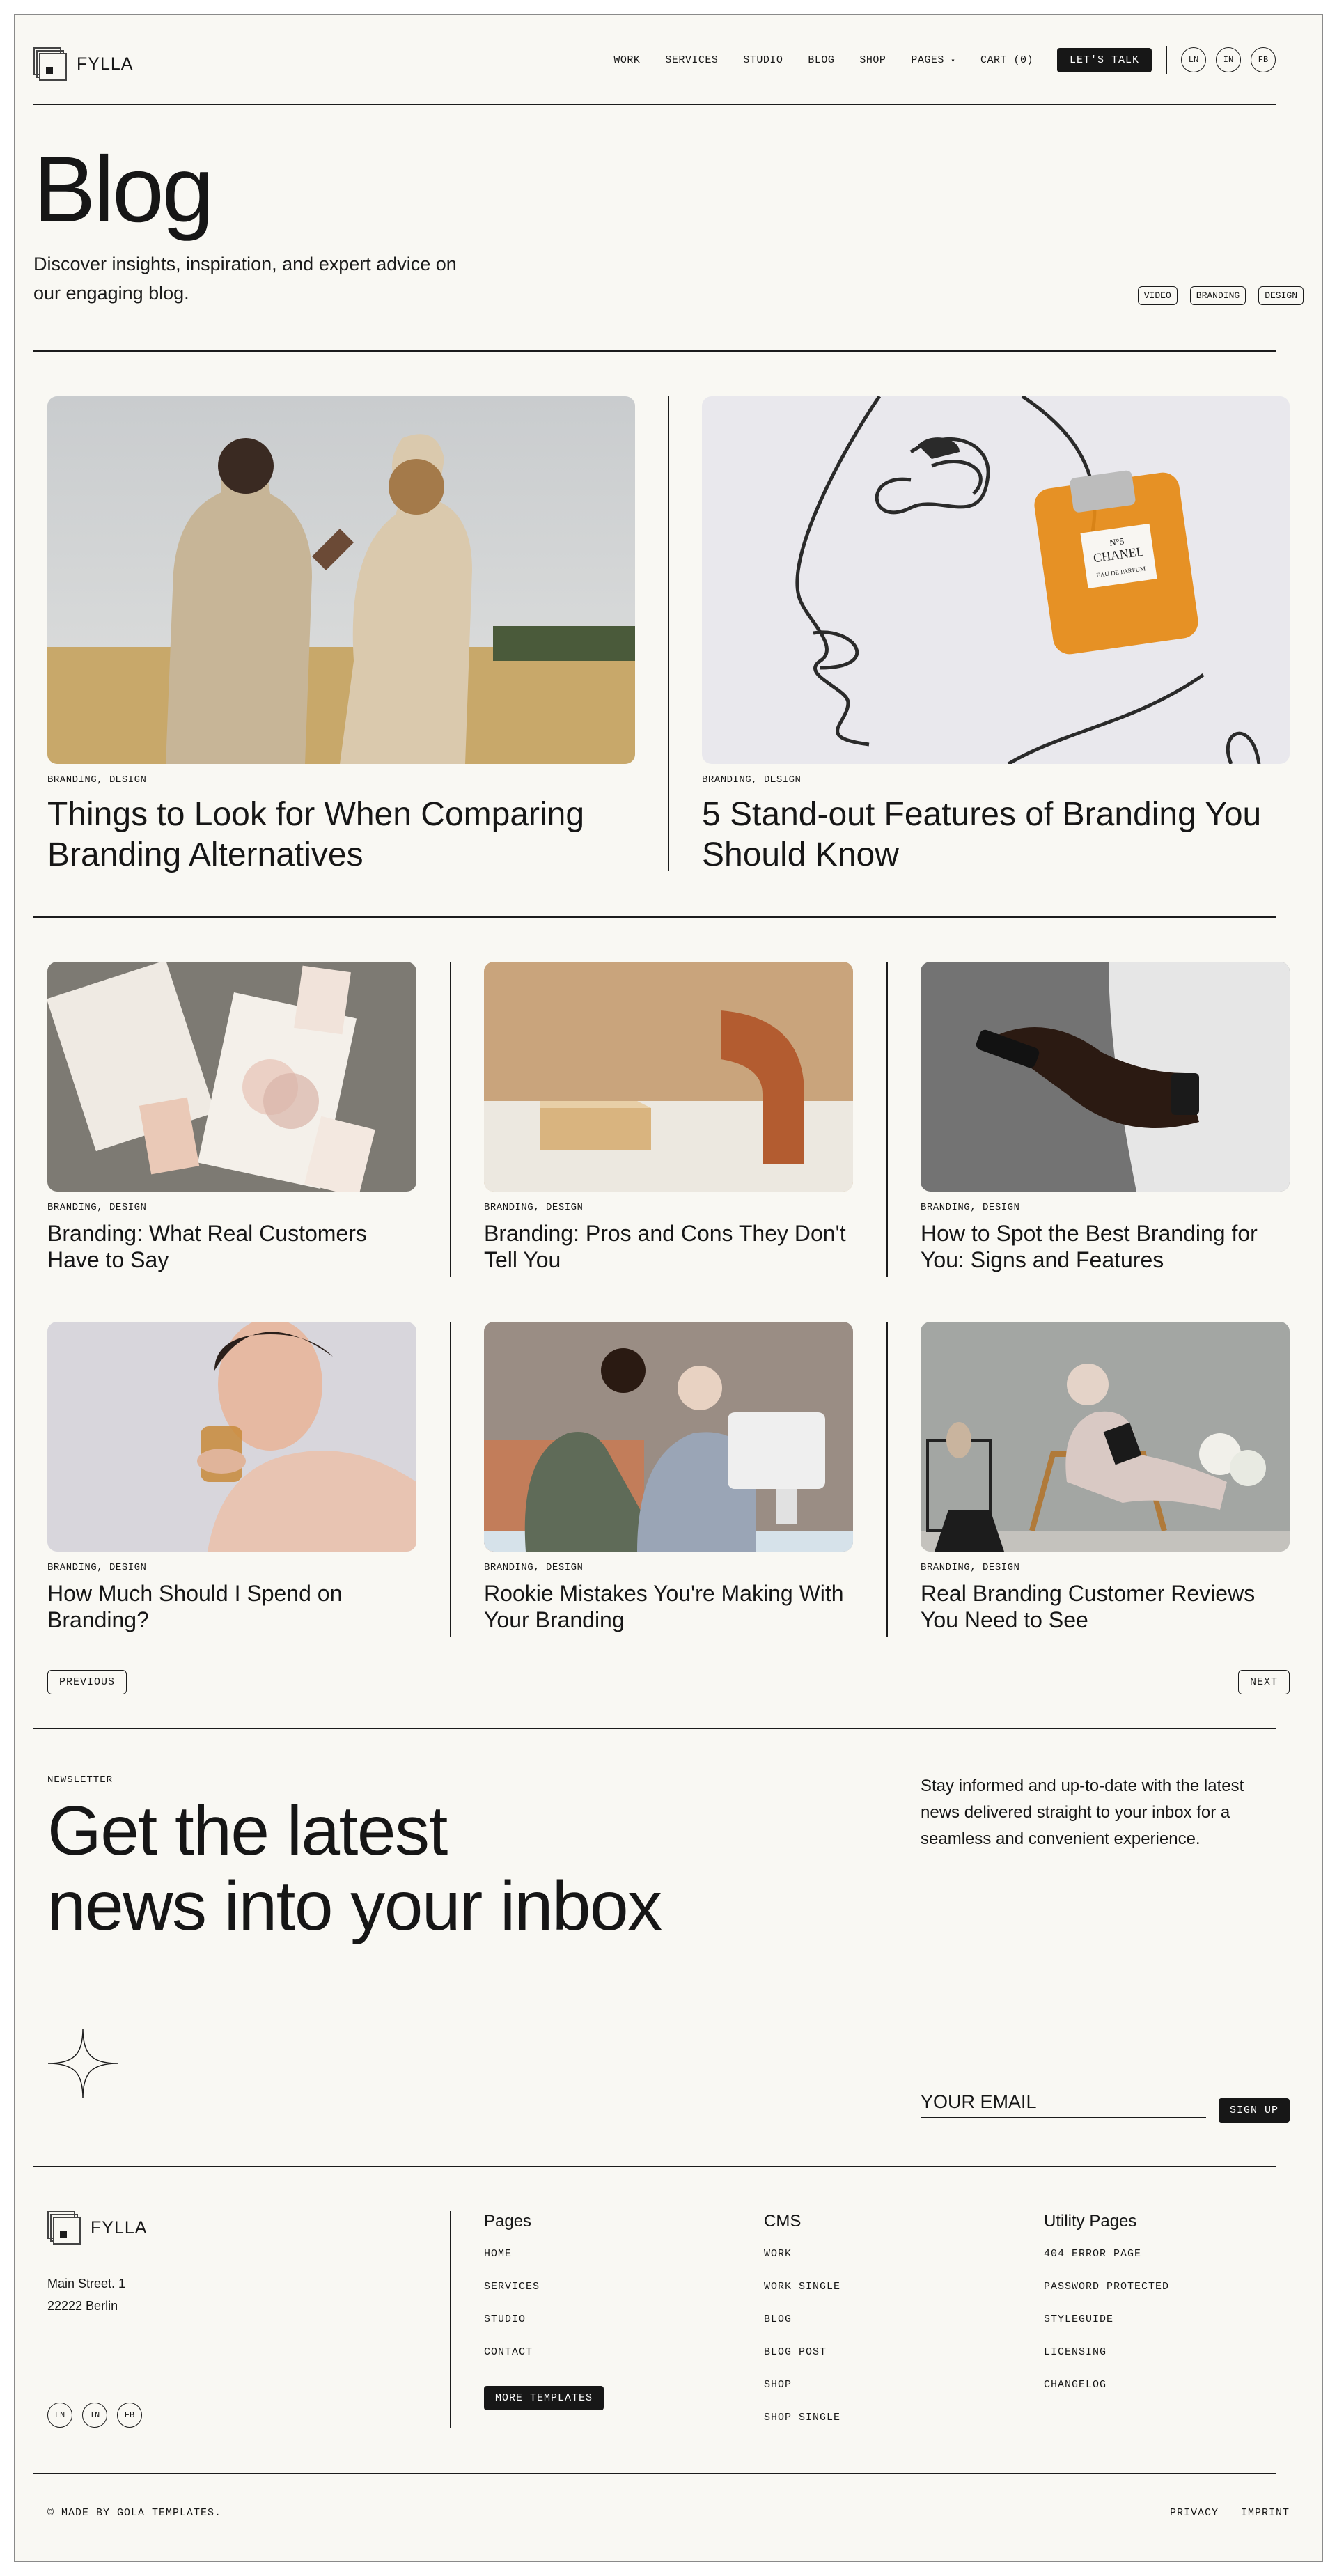 The image size is (1337, 2576). I want to click on footer-link-shop: SHOP, so click(802, 2385).